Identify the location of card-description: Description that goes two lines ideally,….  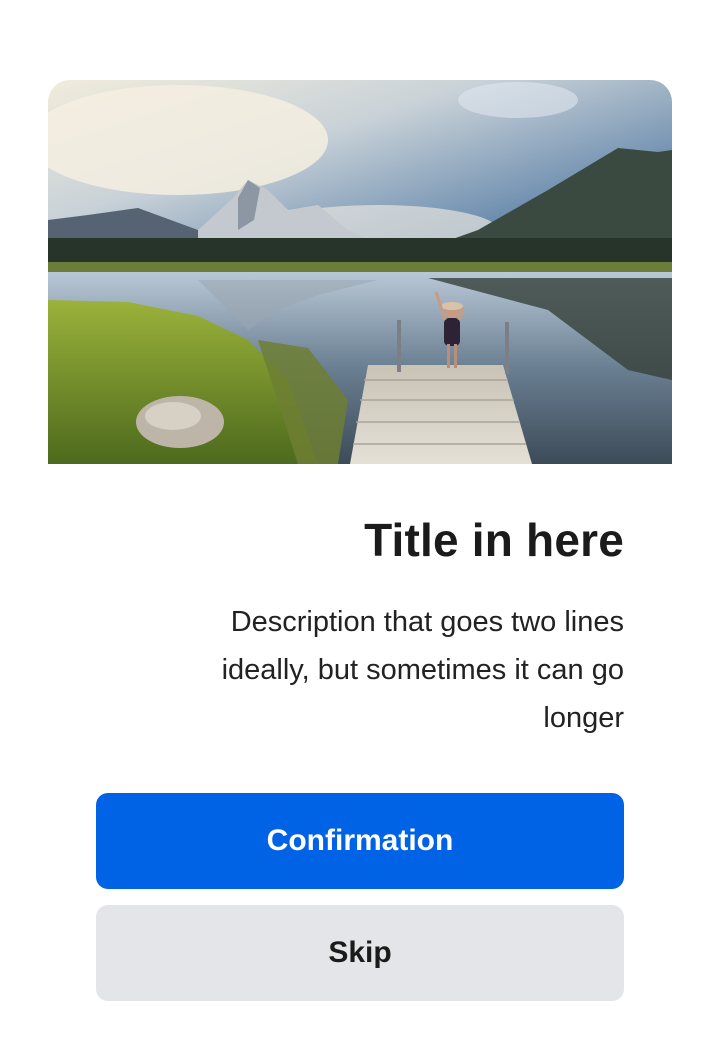
(422, 670).